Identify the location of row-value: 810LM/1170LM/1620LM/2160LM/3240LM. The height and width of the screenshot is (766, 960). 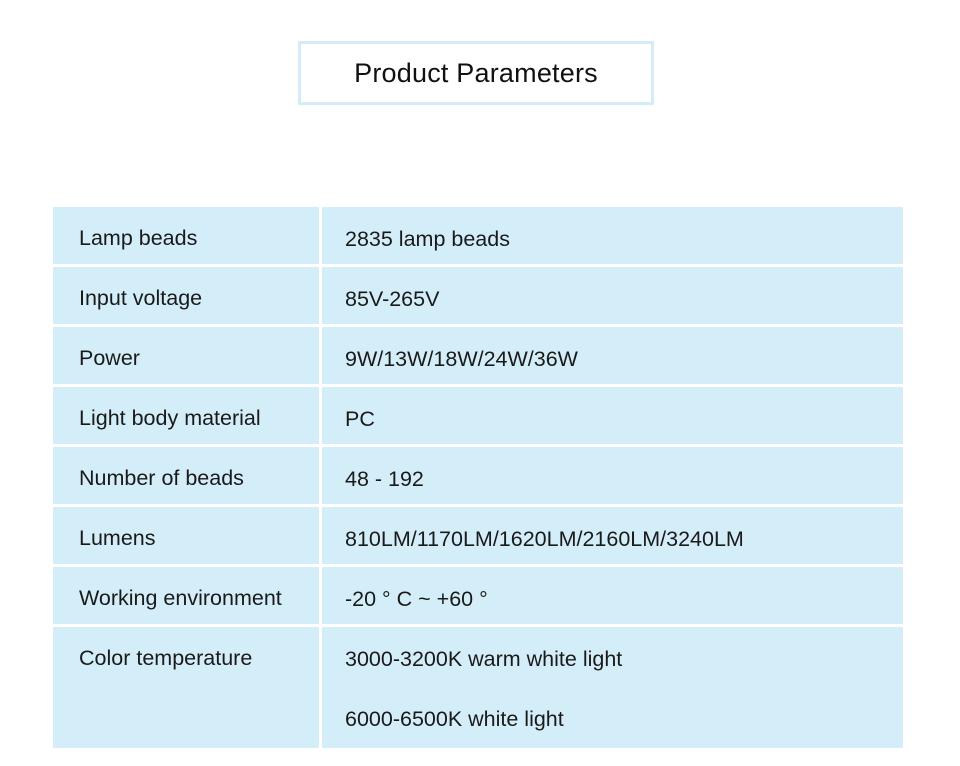
(612, 535).